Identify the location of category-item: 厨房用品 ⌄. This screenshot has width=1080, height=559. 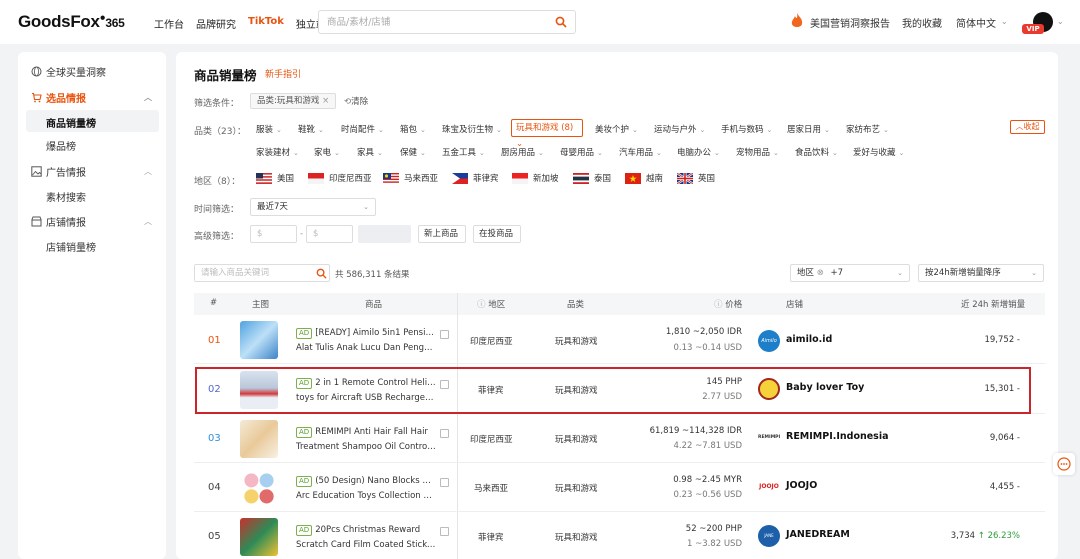
(522, 152).